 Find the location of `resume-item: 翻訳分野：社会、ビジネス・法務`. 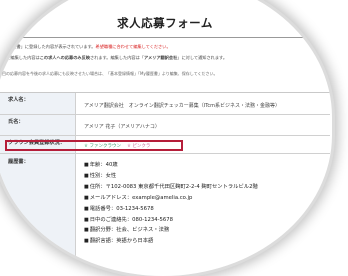

resume-item: 翻訳分野：社会、ビジネス・法務 is located at coordinates (207, 230).